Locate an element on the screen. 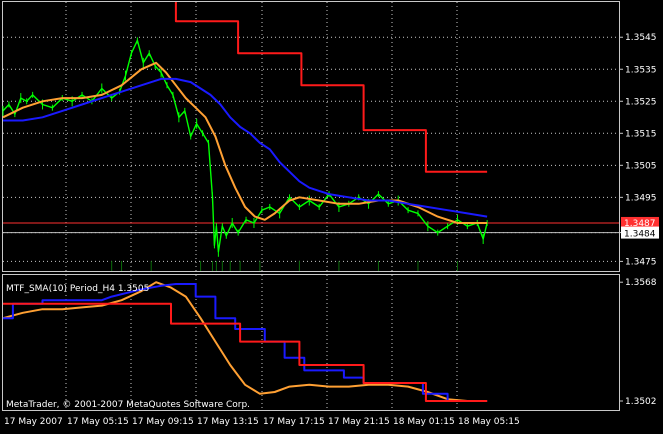  indicator-tick-label: 1.3568 is located at coordinates (641, 283).